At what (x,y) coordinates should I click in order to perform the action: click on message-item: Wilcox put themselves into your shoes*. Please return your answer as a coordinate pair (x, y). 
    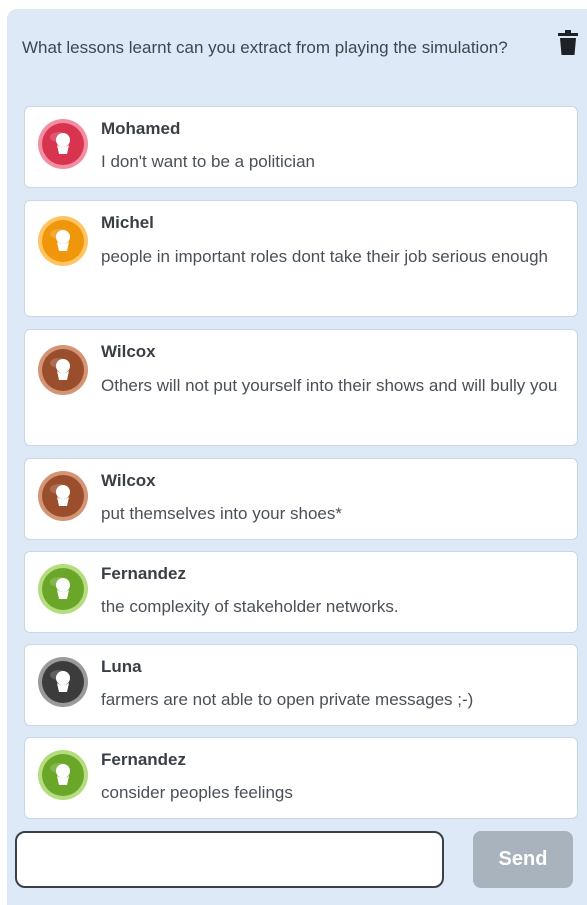
    Looking at the image, I should click on (301, 499).